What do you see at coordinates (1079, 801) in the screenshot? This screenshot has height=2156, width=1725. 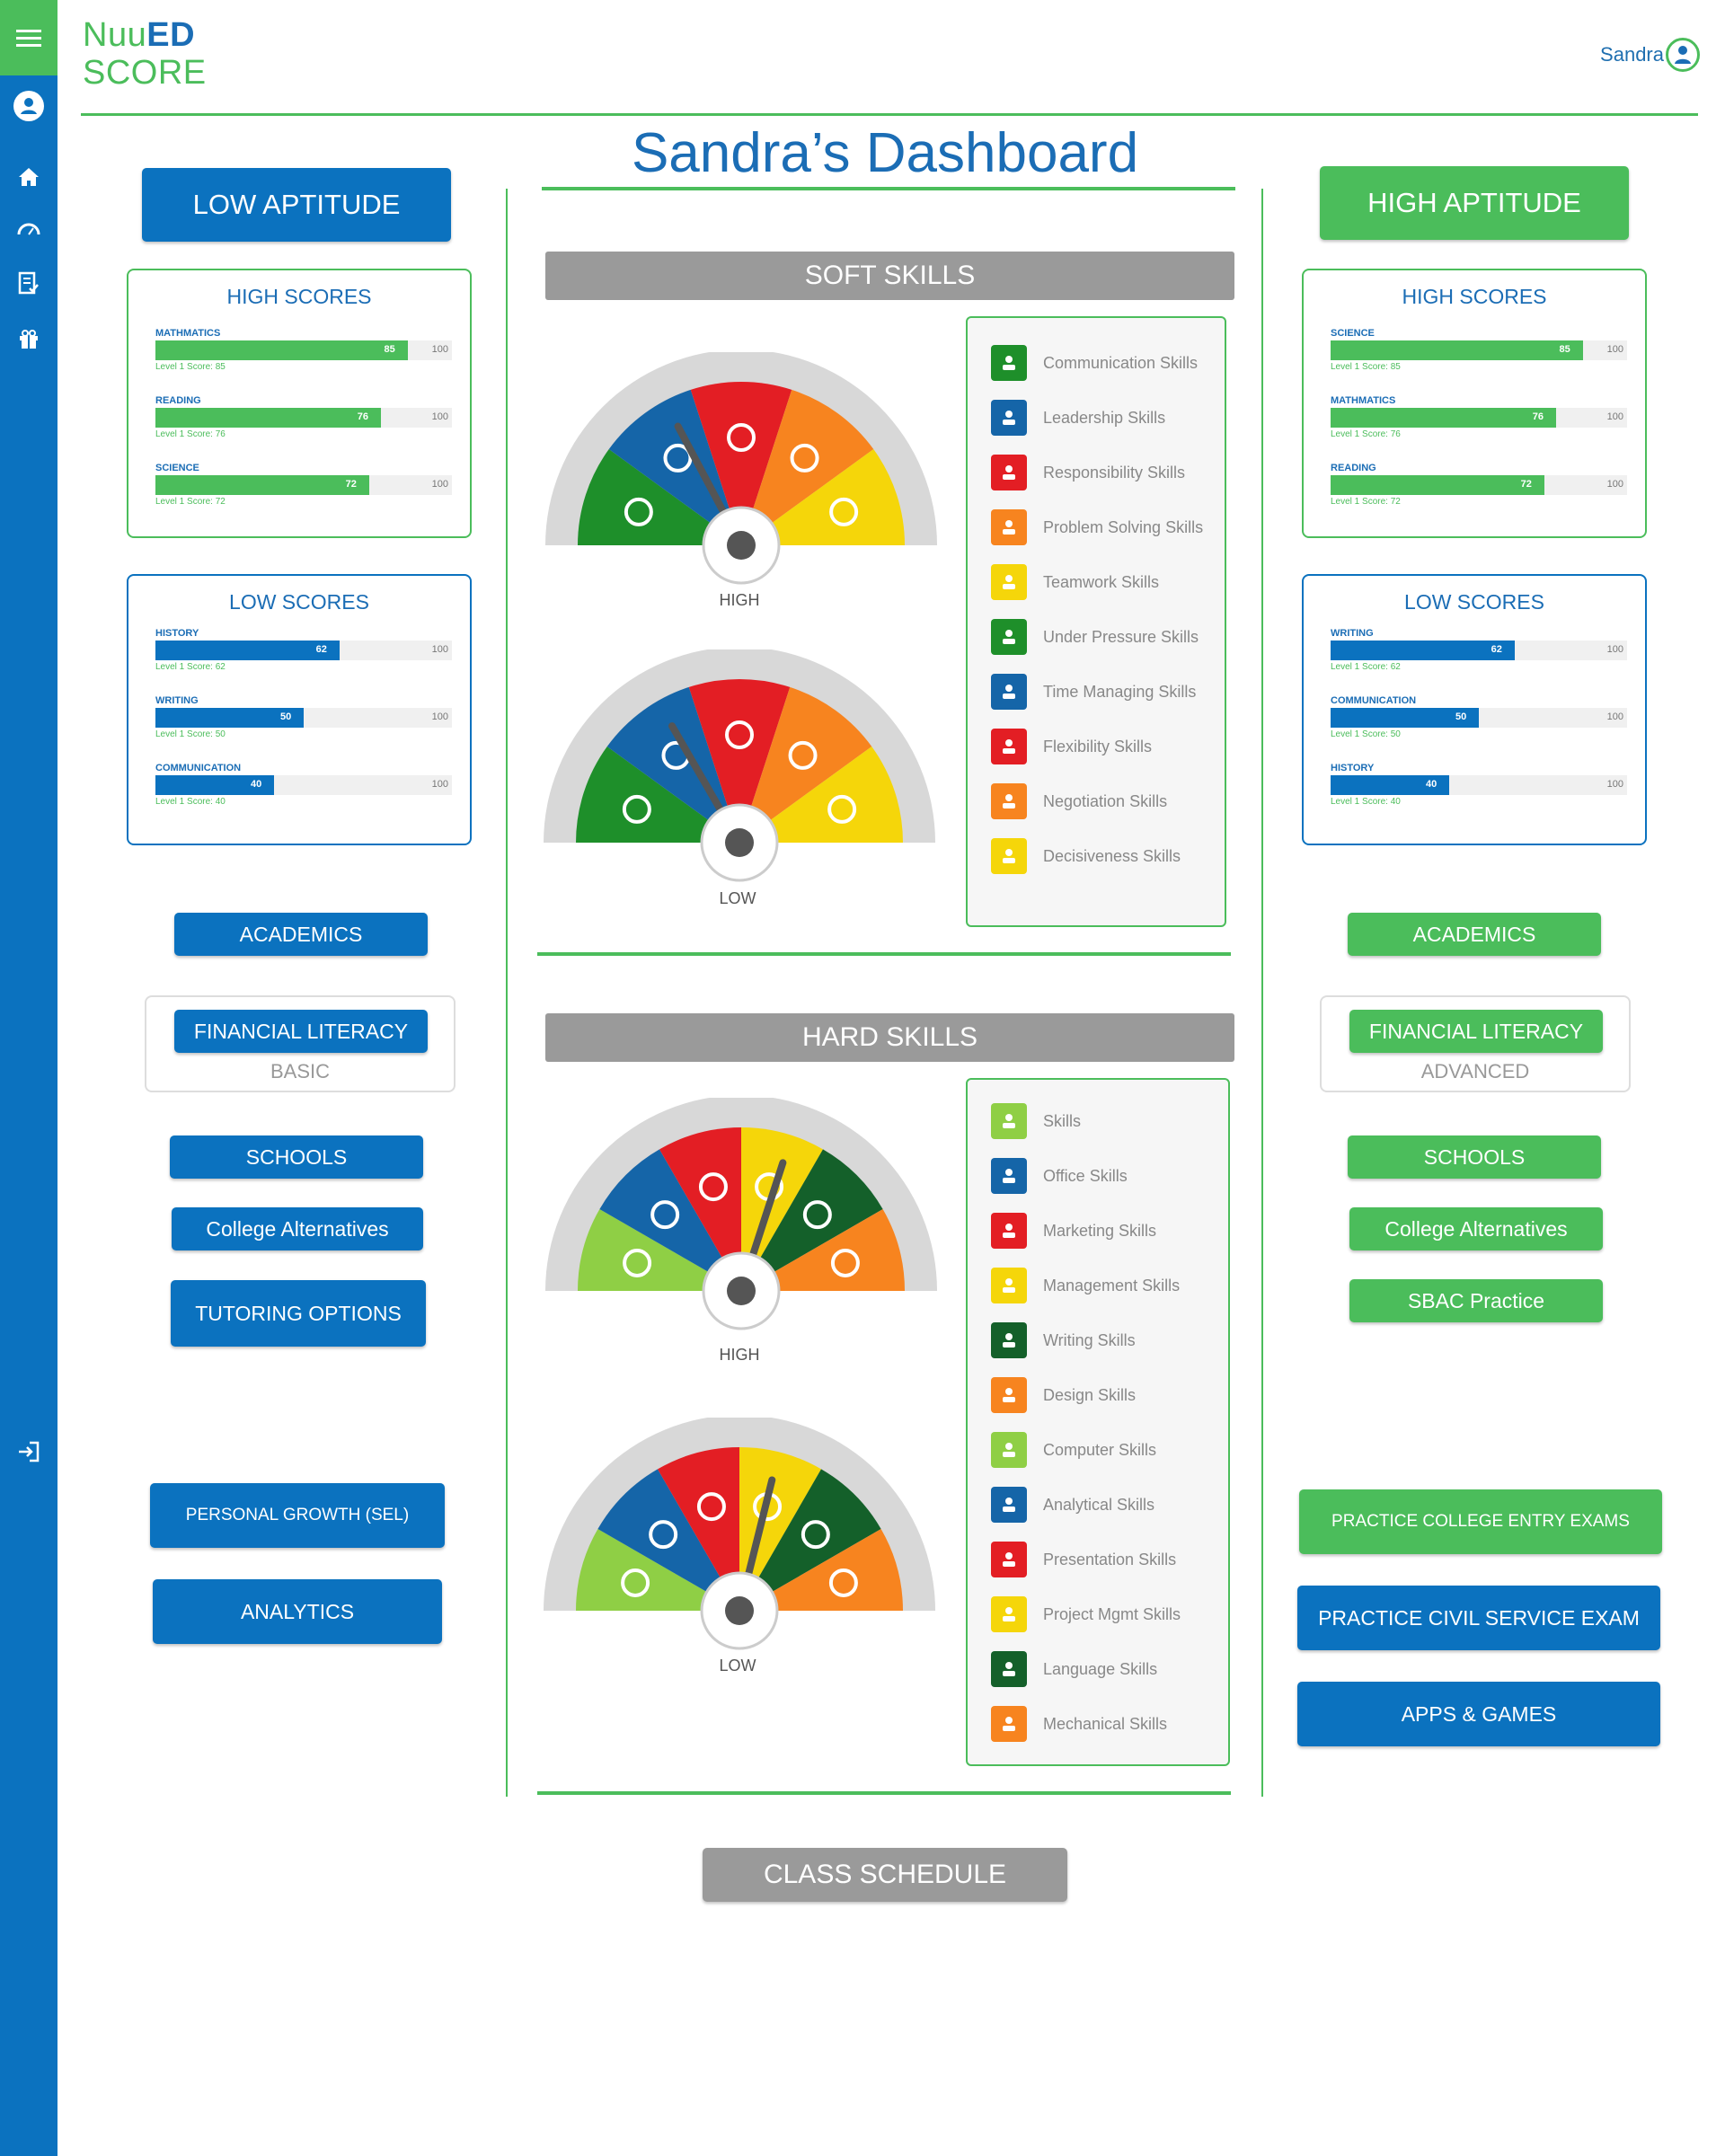 I see `legend-item: Negotiation Skills` at bounding box center [1079, 801].